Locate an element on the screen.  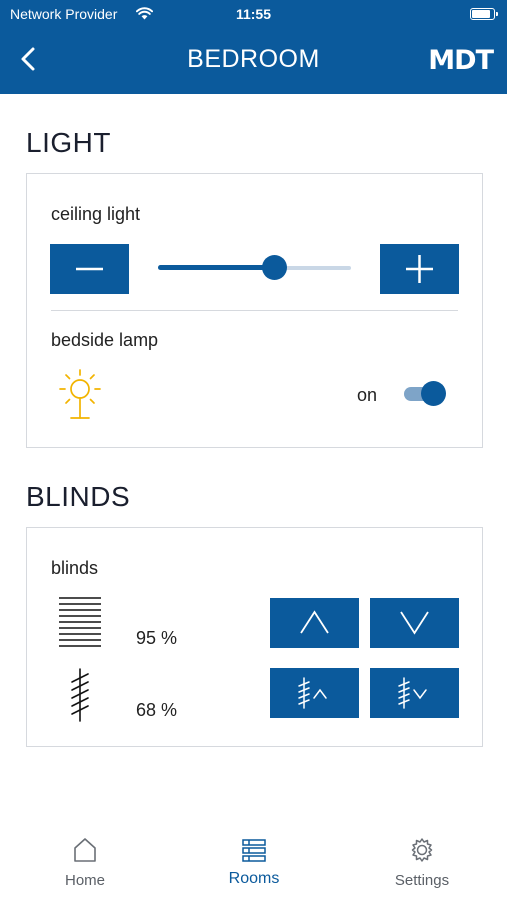
divider is located at coordinates (254, 310).